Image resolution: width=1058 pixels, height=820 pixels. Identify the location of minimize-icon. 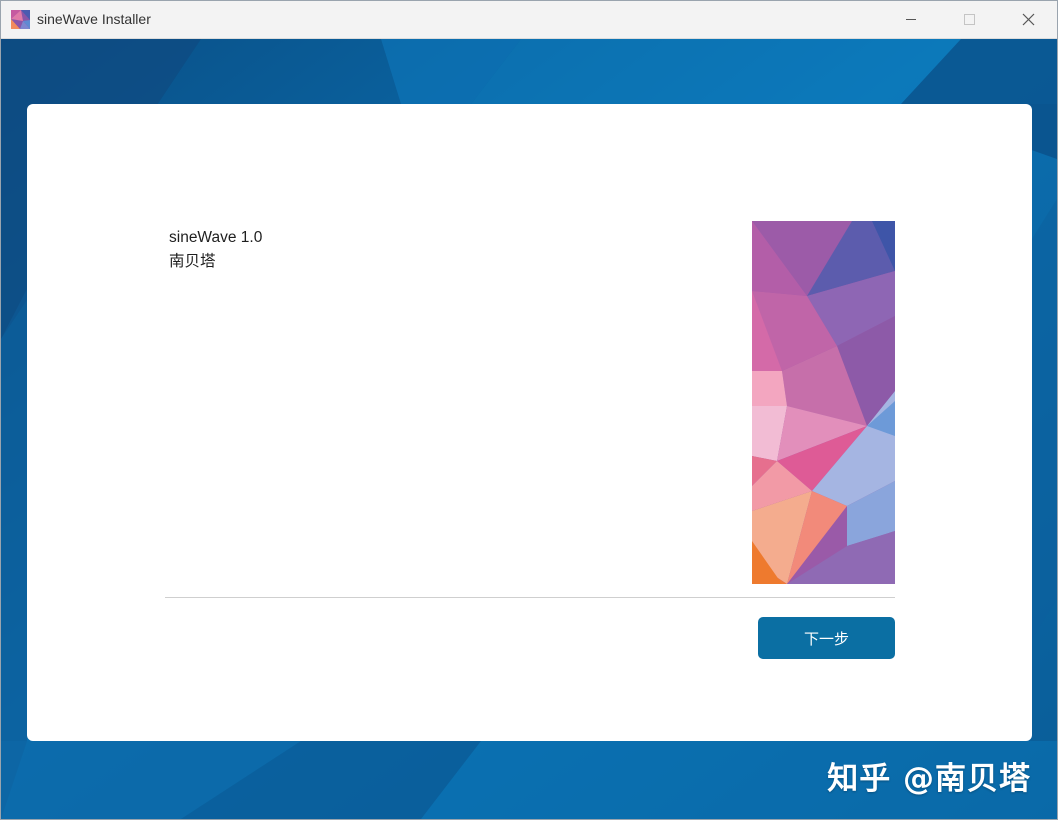
(911, 19).